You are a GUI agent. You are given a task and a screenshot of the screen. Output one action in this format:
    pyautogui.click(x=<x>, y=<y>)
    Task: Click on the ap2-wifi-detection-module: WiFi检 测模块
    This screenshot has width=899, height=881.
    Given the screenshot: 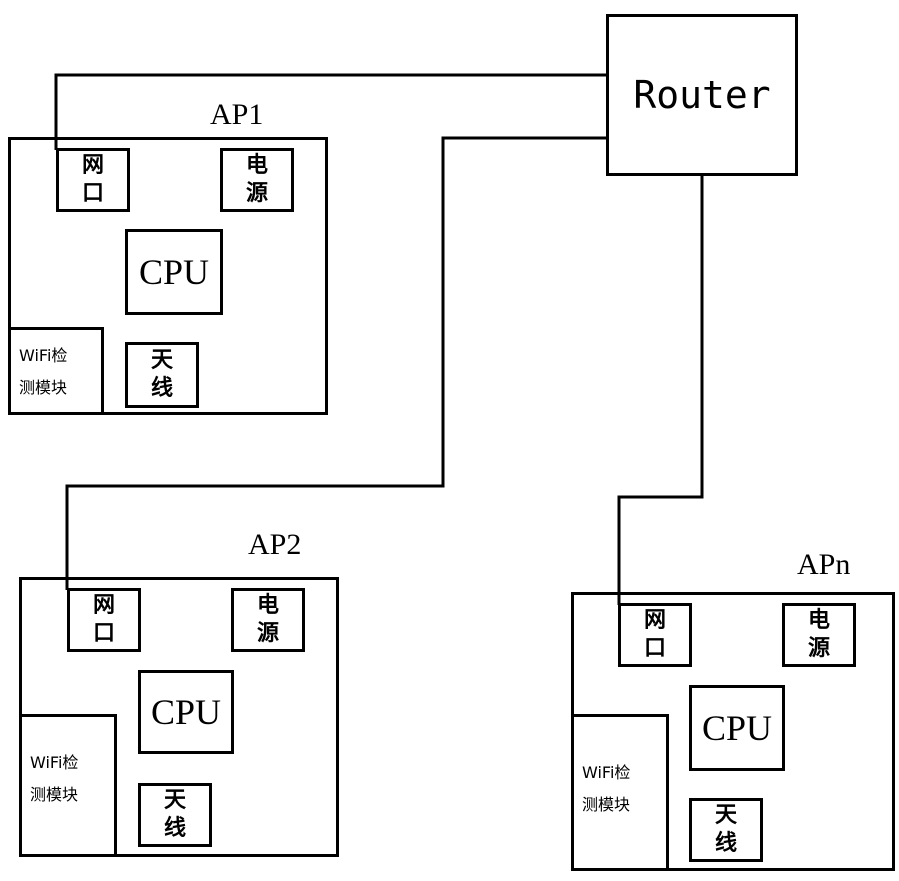 What is the action you would take?
    pyautogui.click(x=68, y=785)
    